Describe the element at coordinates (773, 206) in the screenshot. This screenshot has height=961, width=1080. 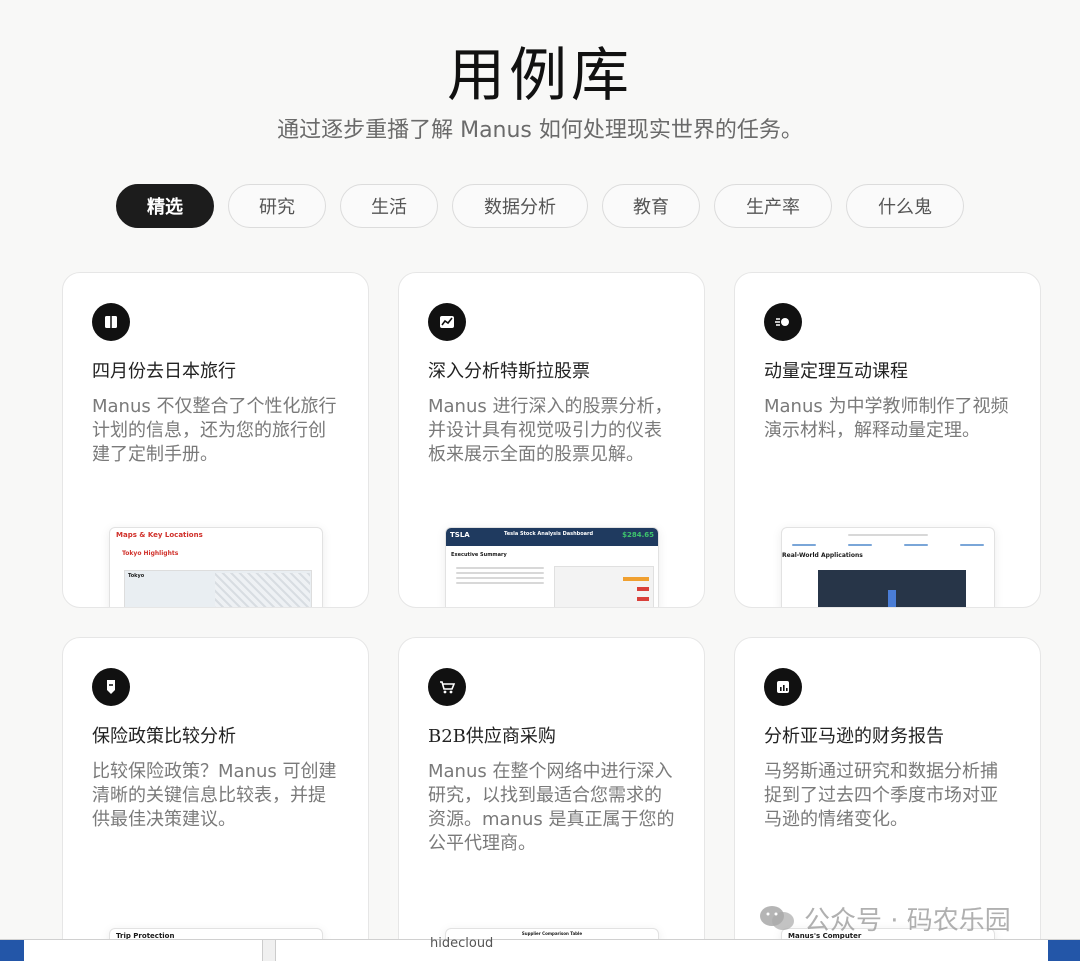
I see `tab-productivity: 生产率` at that location.